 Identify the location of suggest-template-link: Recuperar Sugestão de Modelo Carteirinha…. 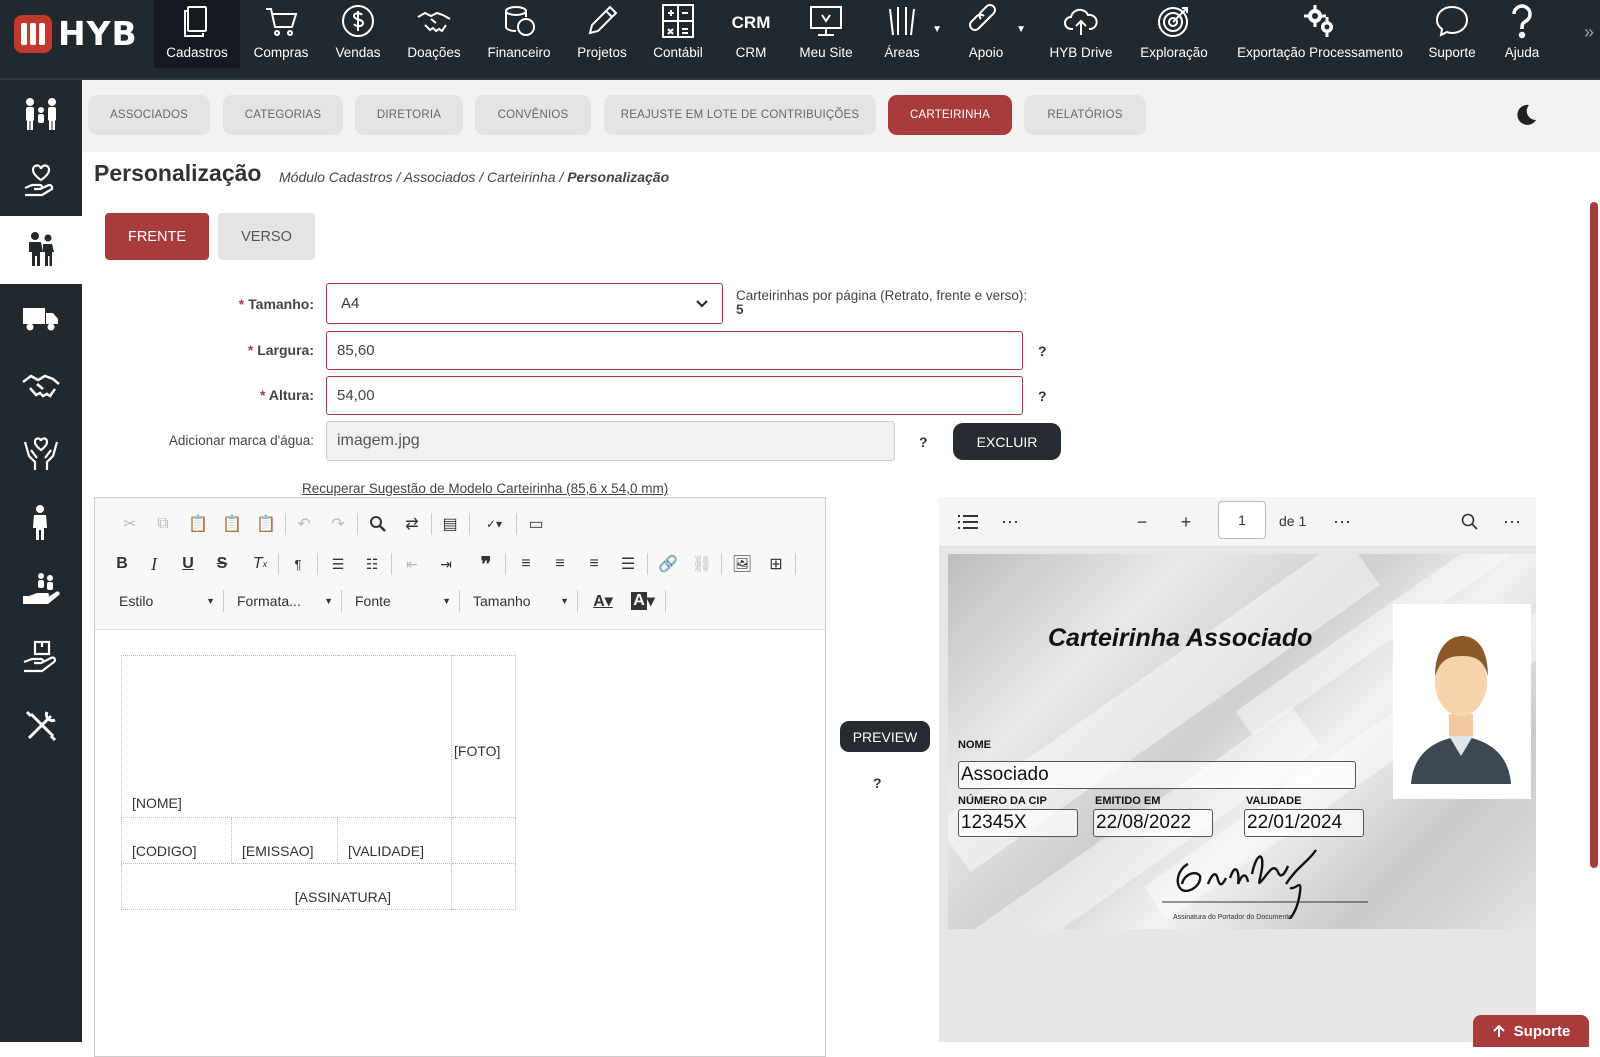
(485, 488).